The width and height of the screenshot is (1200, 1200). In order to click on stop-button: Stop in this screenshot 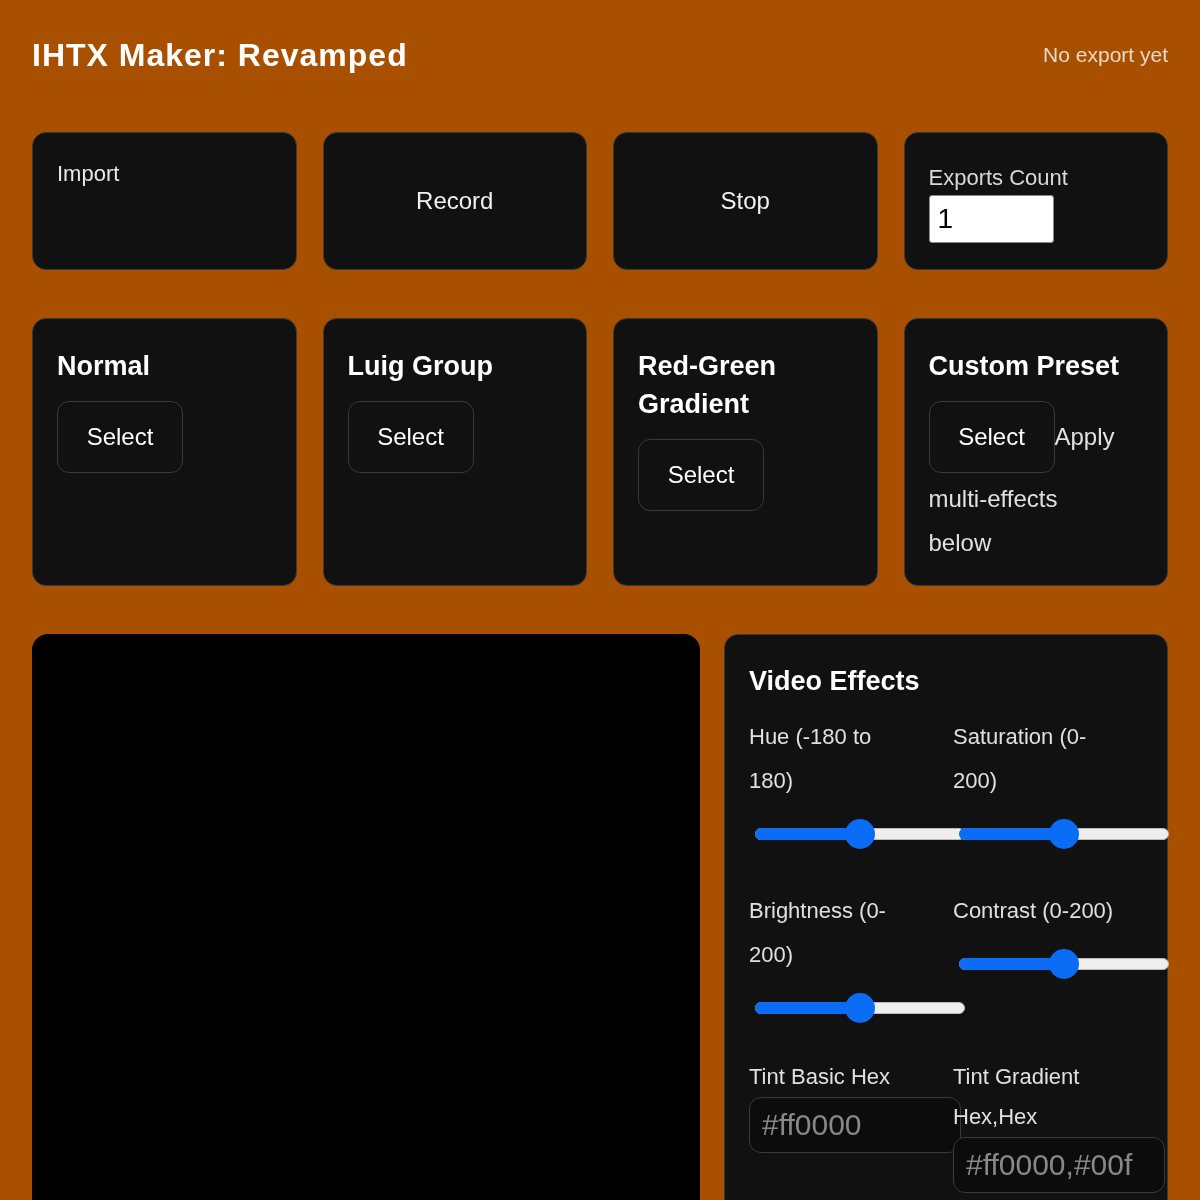, I will do `click(745, 201)`.